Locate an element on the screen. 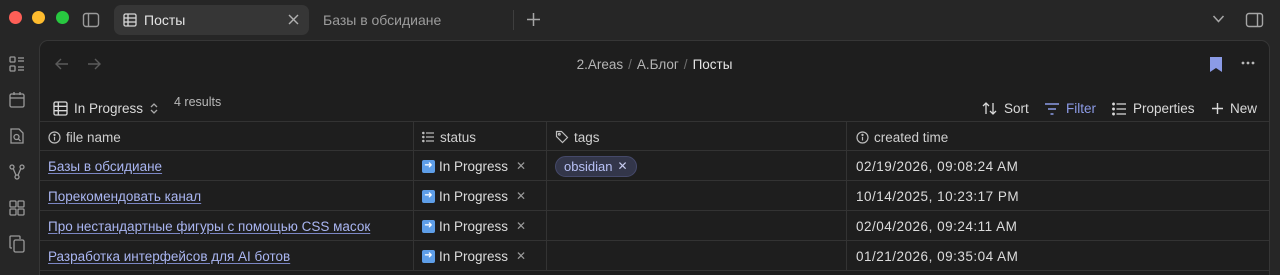 The width and height of the screenshot is (1280, 275). breadcrumb-blog: A.Блог is located at coordinates (658, 64).